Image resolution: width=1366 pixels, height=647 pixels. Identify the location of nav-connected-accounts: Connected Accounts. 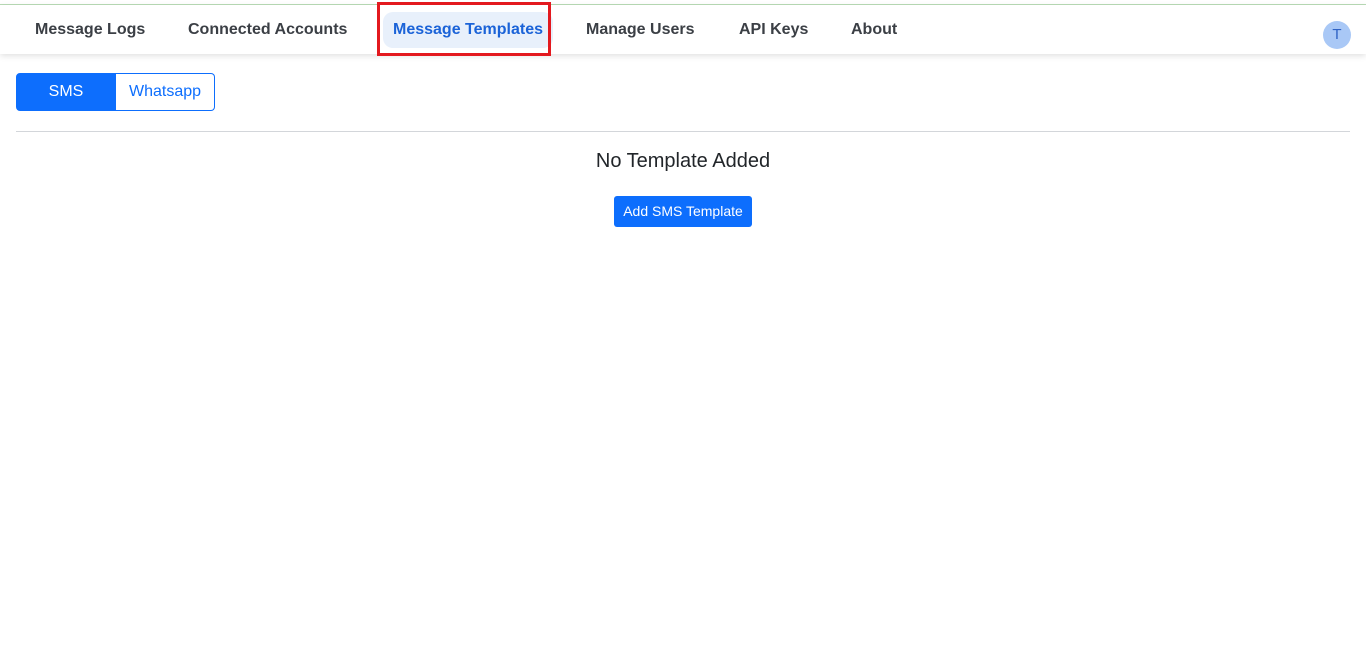
(267, 30).